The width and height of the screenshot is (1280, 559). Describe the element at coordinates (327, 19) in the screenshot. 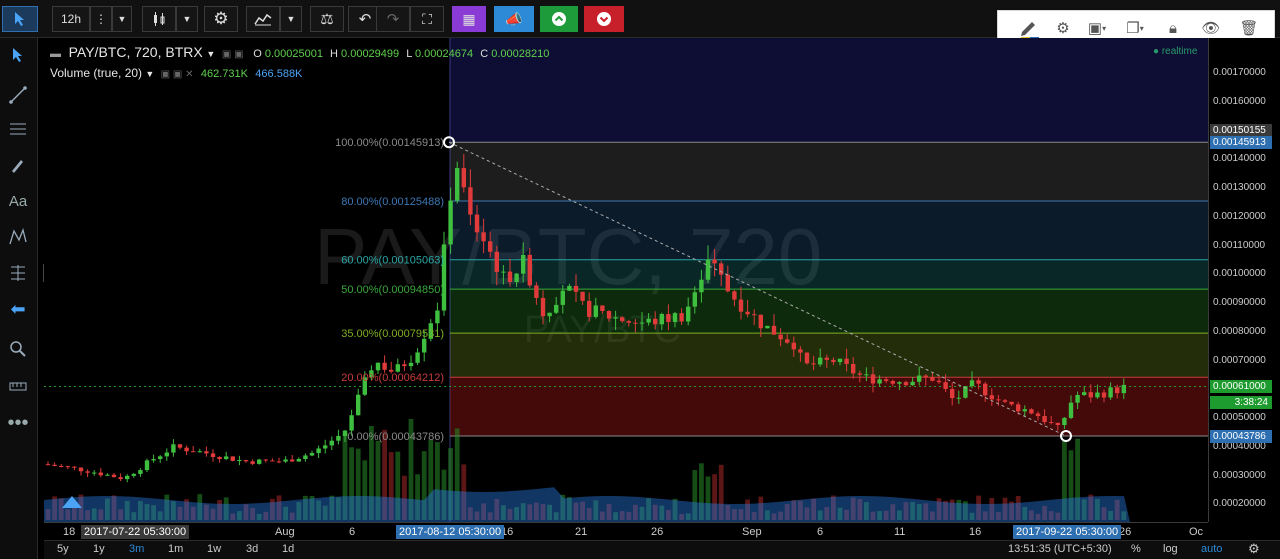

I see `compare-button: ⚖` at that location.